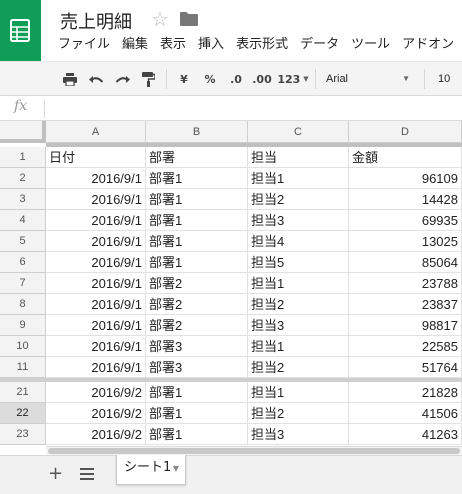  Describe the element at coordinates (370, 45) in the screenshot. I see `menu-tools: ツール` at that location.